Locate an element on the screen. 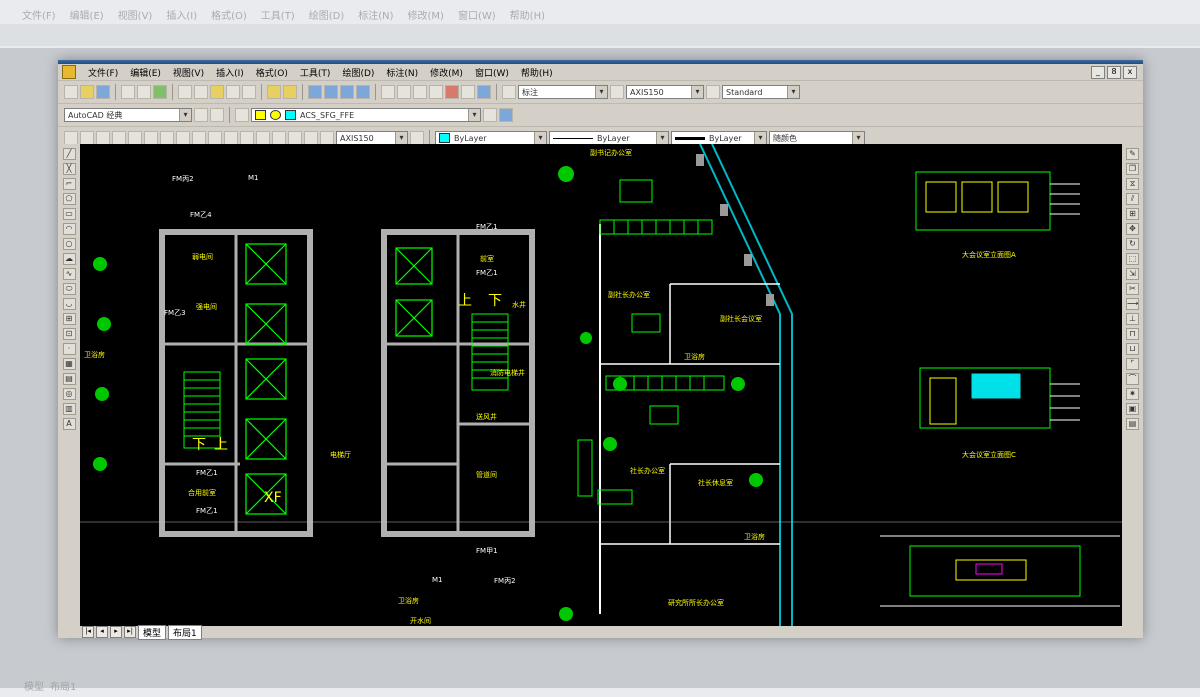 The height and width of the screenshot is (697, 1200). quick-dim-icon is located at coordinates (199, 138).